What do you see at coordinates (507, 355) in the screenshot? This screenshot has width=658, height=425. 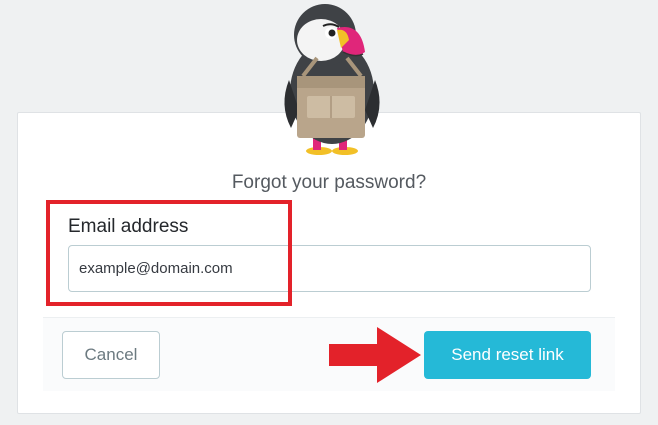 I see `send-reset-link-button: Send reset link` at bounding box center [507, 355].